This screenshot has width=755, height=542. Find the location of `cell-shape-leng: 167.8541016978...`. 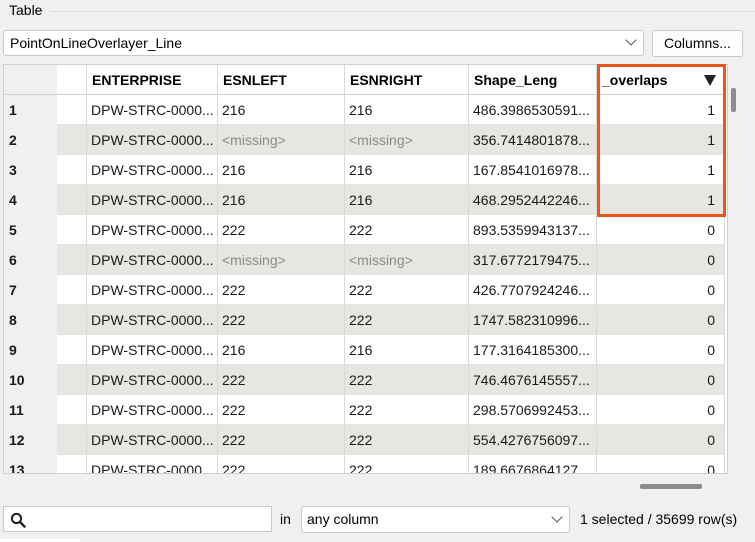

cell-shape-leng: 167.8541016978... is located at coordinates (533, 170).